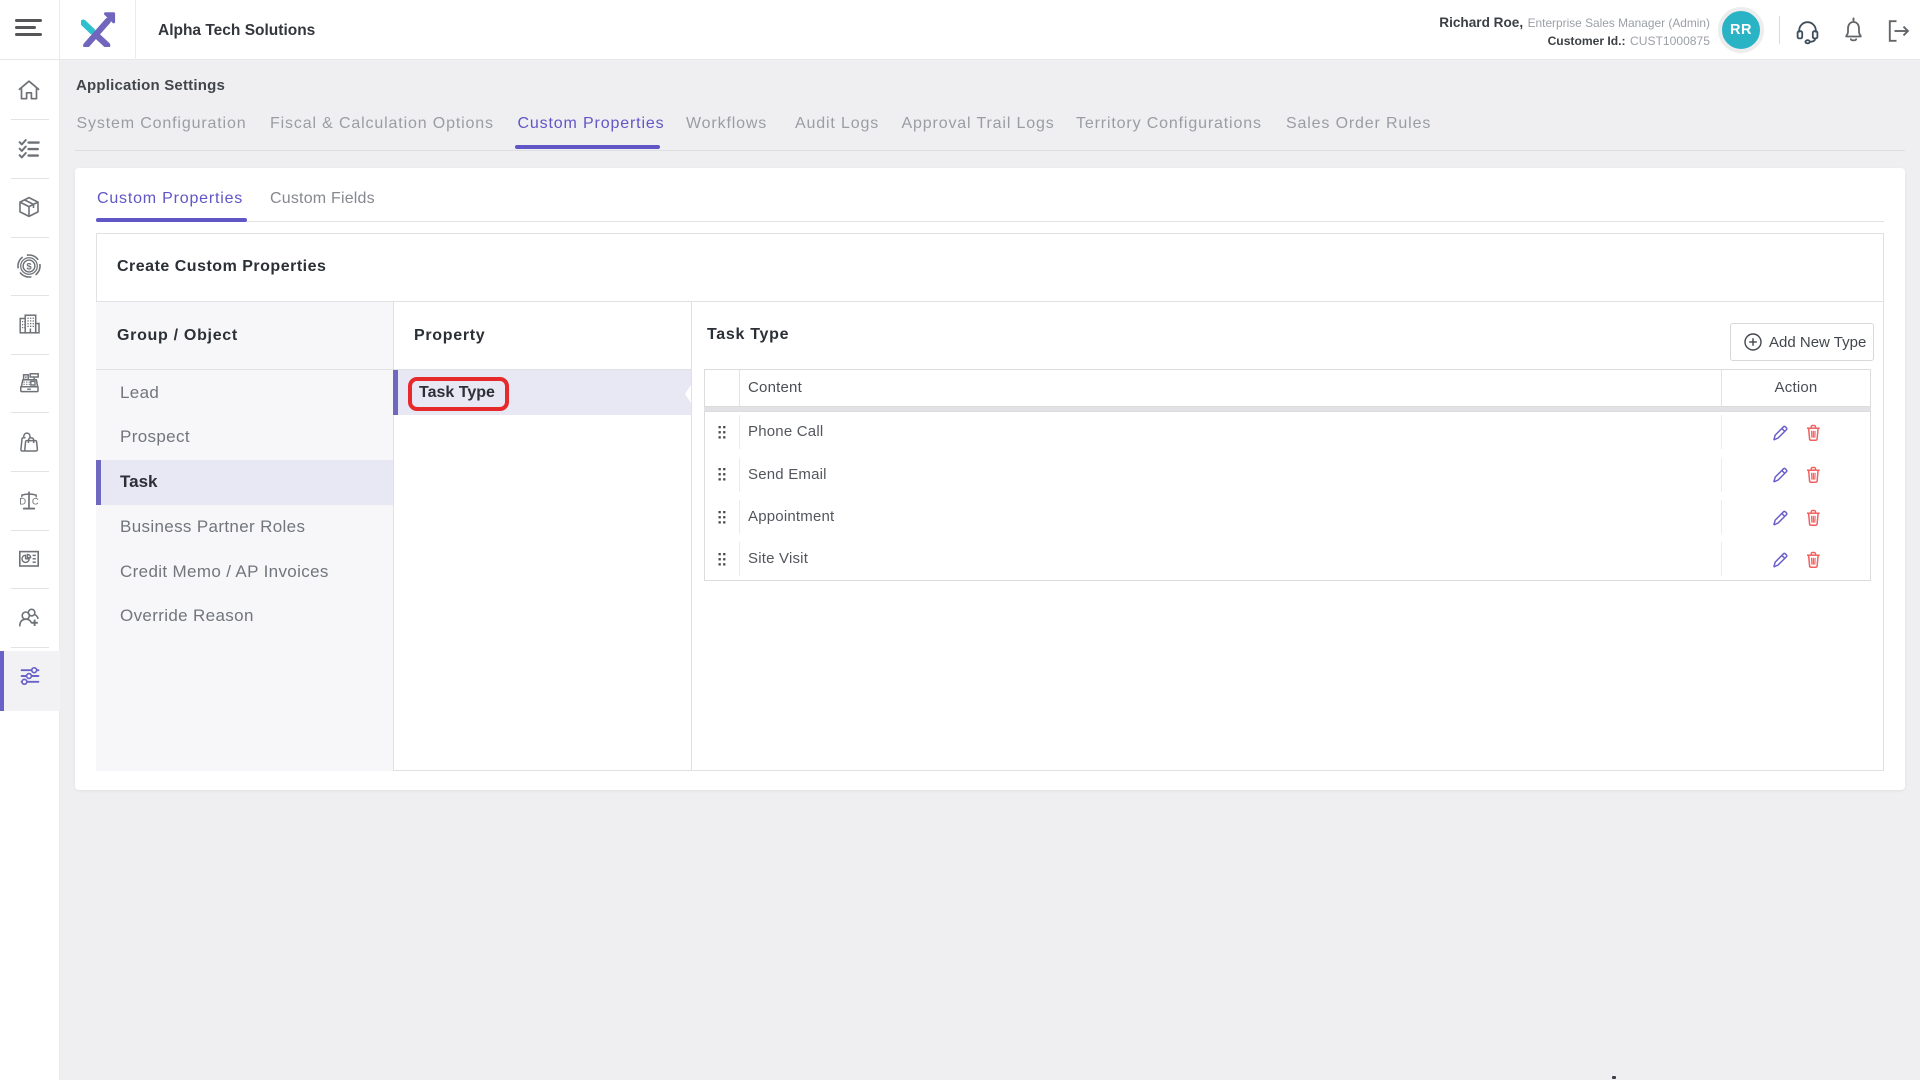 The height and width of the screenshot is (1080, 1920). Describe the element at coordinates (35, 502) in the screenshot. I see `svg-text: C` at that location.